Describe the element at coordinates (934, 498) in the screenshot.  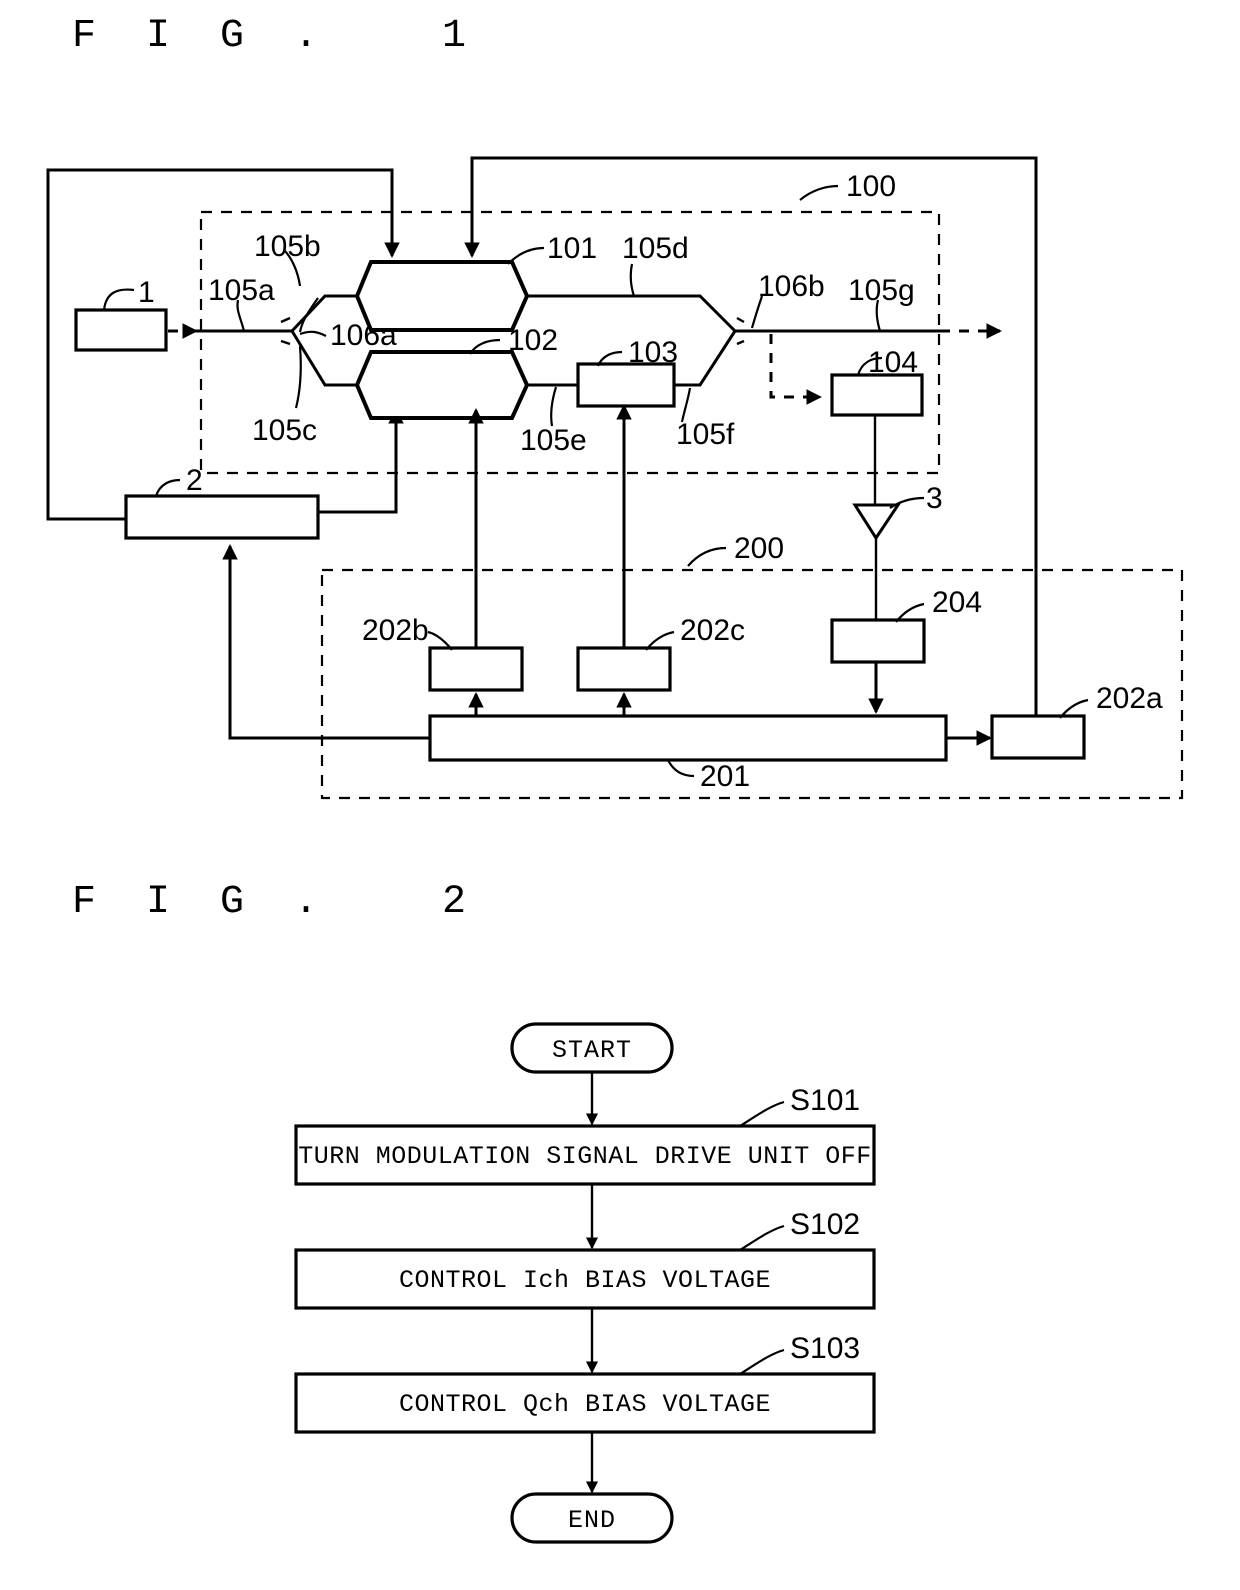
I see `ref-label-3: 3` at that location.